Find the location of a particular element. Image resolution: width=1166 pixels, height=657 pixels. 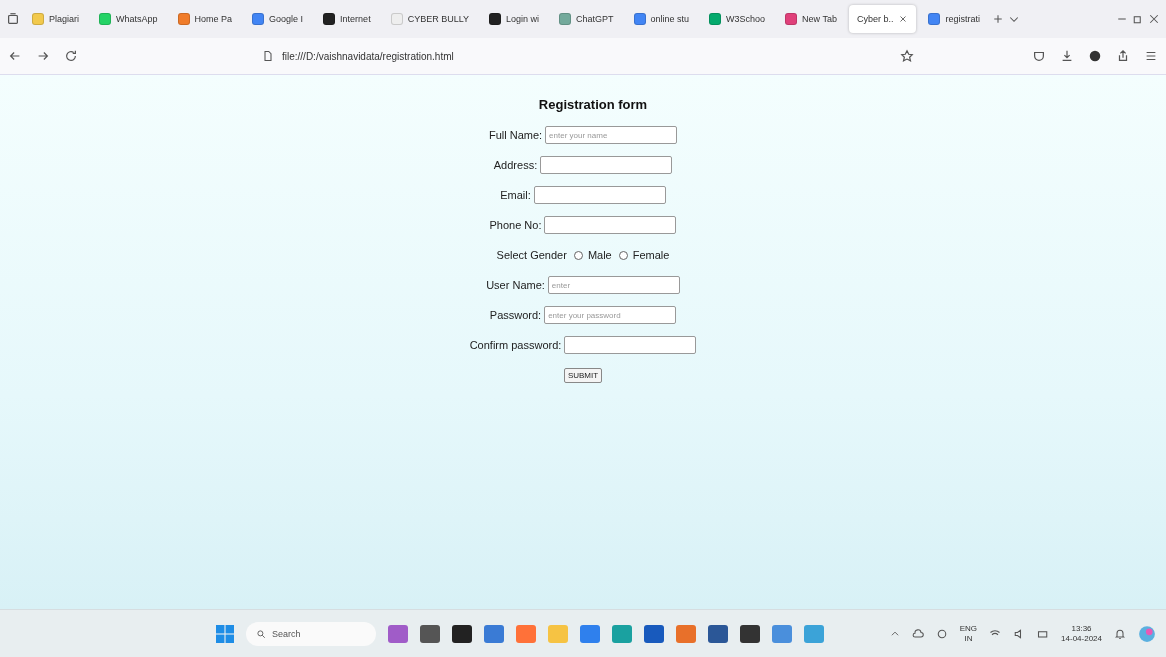

tab-title: CYBER BULLY is located at coordinates (438, 19).